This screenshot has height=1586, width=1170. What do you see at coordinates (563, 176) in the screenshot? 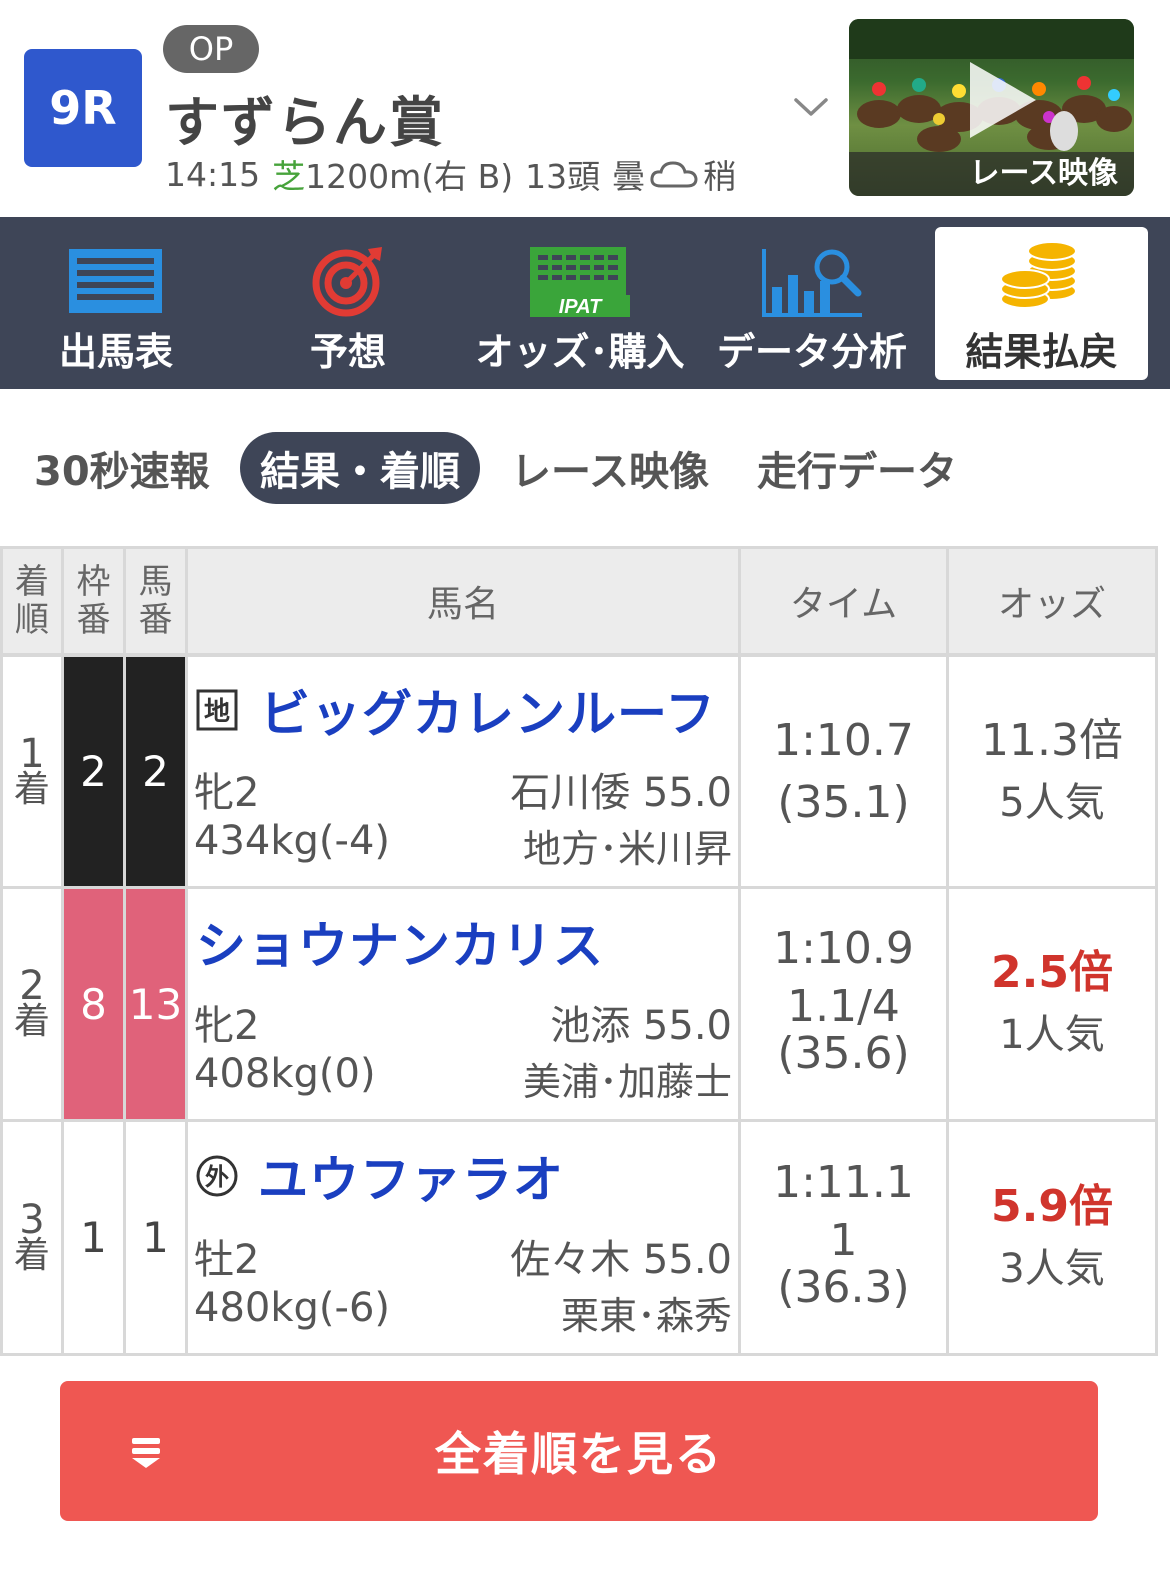
I see `runner-count: 13頭` at bounding box center [563, 176].